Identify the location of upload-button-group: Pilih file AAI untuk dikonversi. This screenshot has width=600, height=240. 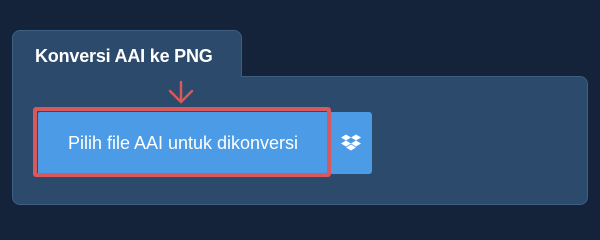
(183, 143).